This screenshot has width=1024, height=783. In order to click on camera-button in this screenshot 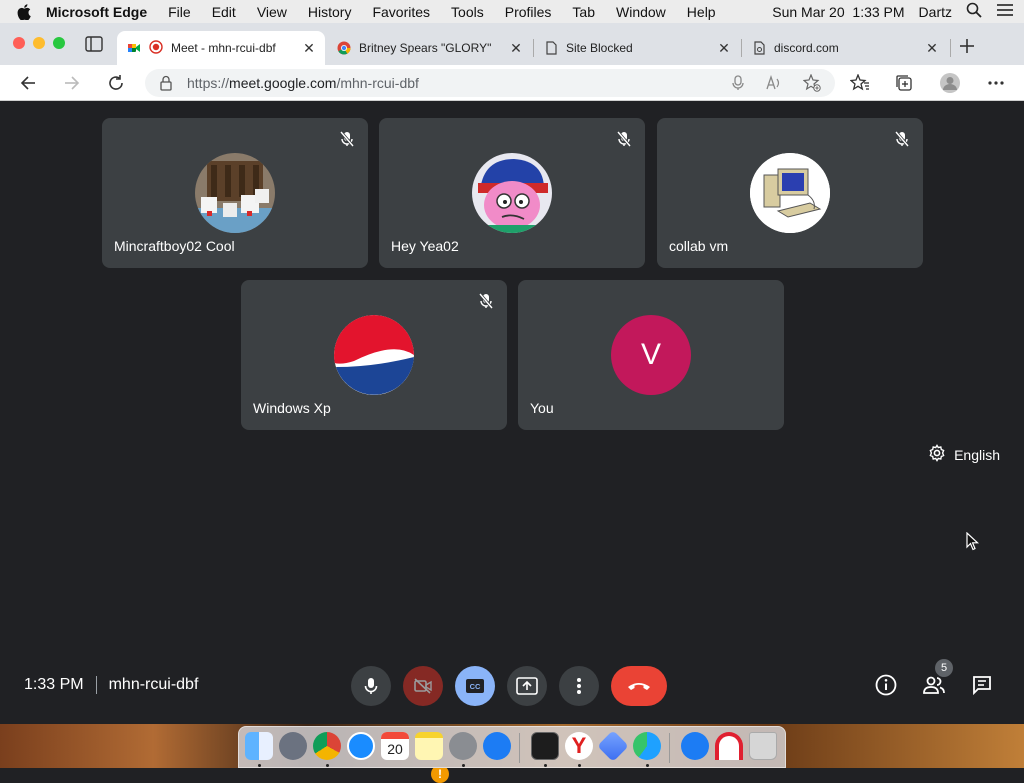, I will do `click(423, 686)`.